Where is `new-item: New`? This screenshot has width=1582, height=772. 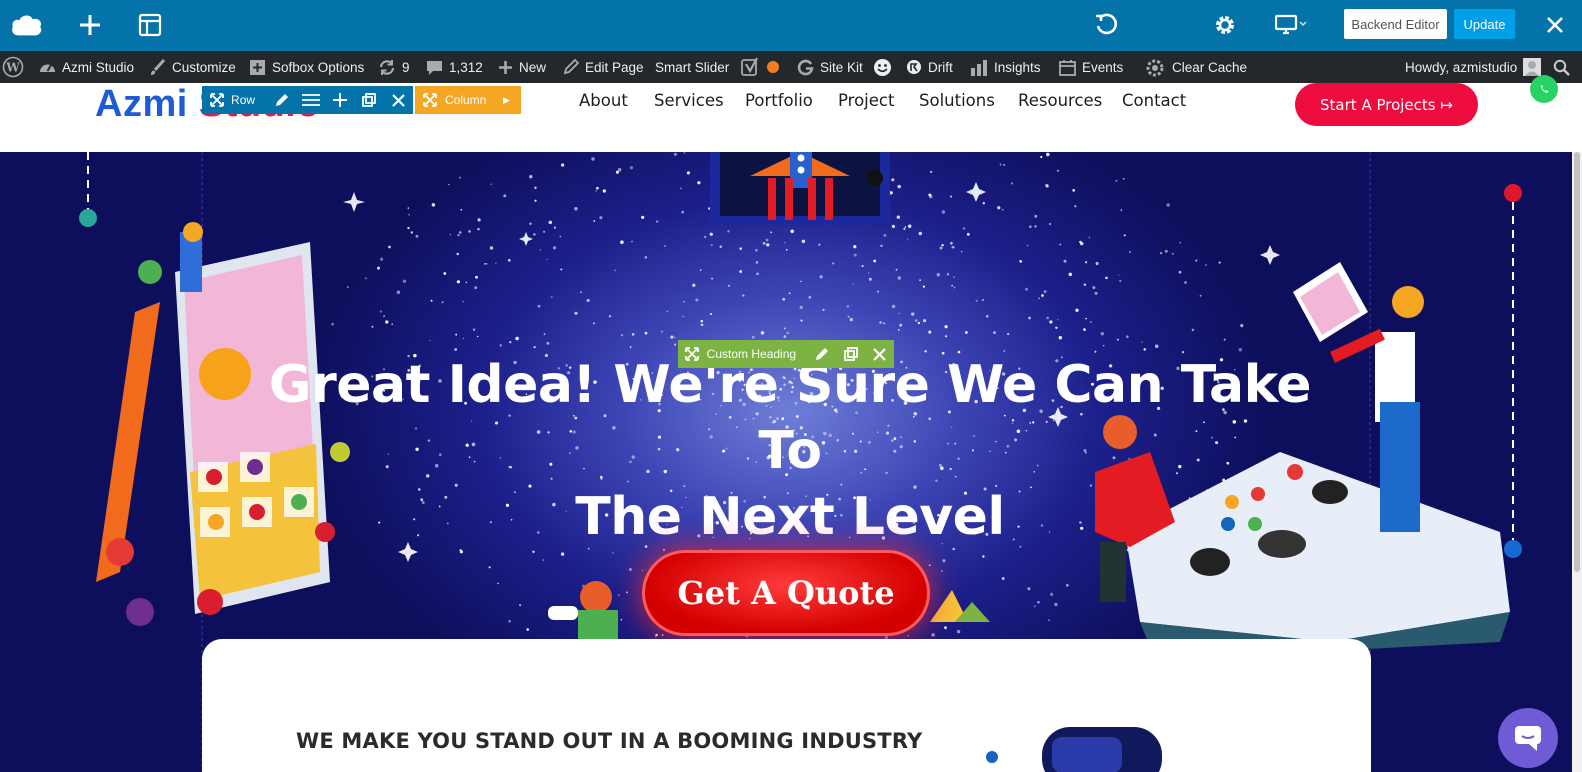 new-item: New is located at coordinates (522, 67).